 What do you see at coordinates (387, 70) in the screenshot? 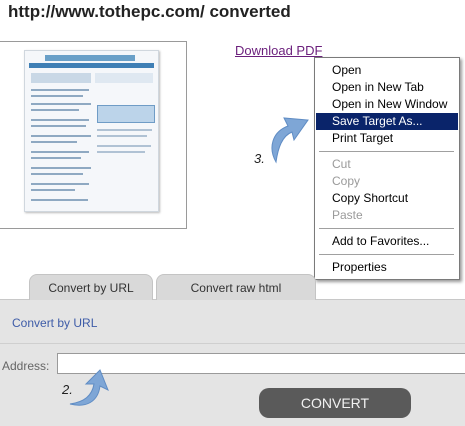
I see `menu-item-open: Open` at bounding box center [387, 70].